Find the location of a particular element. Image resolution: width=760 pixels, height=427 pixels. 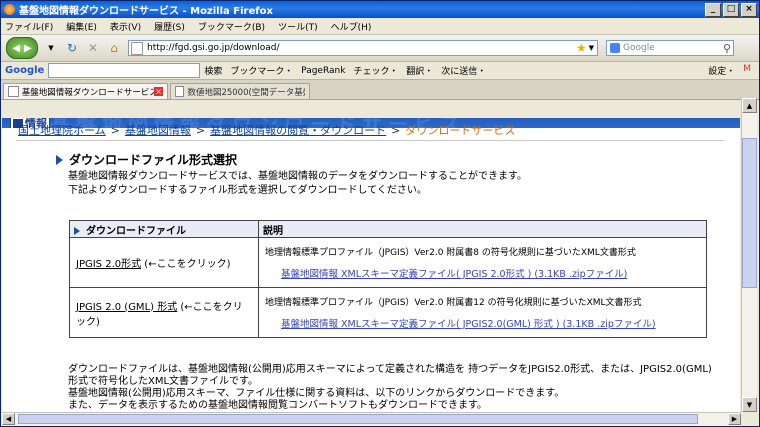

vertical-scrollbar: ▲ ▼ is located at coordinates (749, 255).